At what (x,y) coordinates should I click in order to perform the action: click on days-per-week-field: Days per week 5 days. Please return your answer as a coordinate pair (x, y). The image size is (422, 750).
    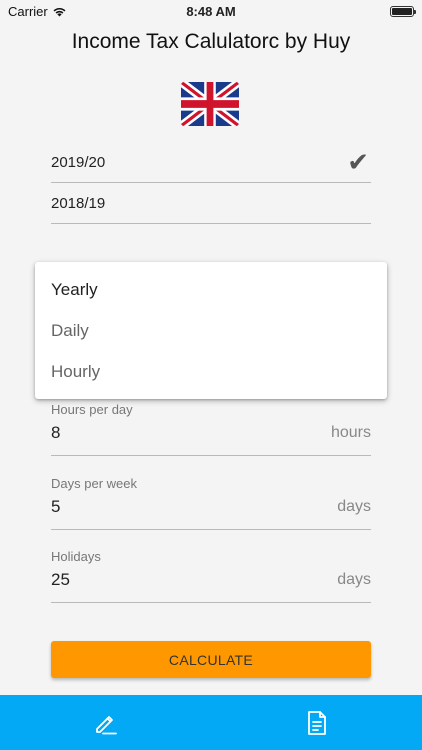
    Looking at the image, I should click on (211, 503).